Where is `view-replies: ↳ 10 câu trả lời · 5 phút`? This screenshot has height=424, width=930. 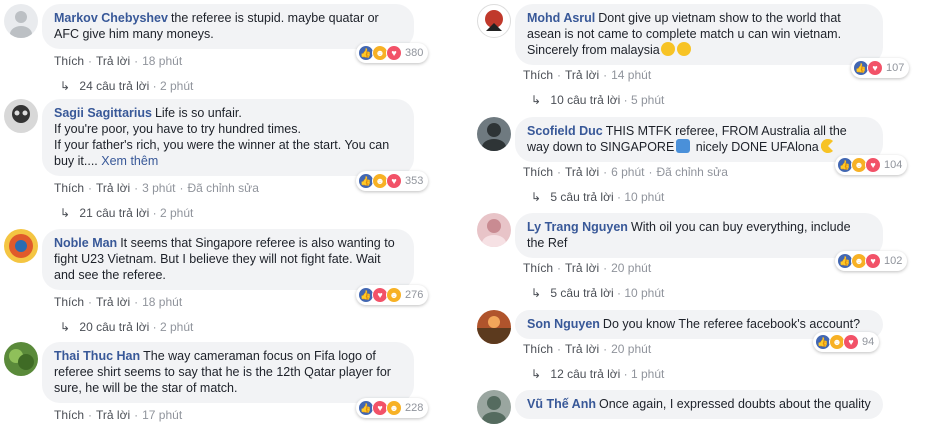
view-replies: ↳ 10 câu trả lời · 5 phút is located at coordinates (597, 100).